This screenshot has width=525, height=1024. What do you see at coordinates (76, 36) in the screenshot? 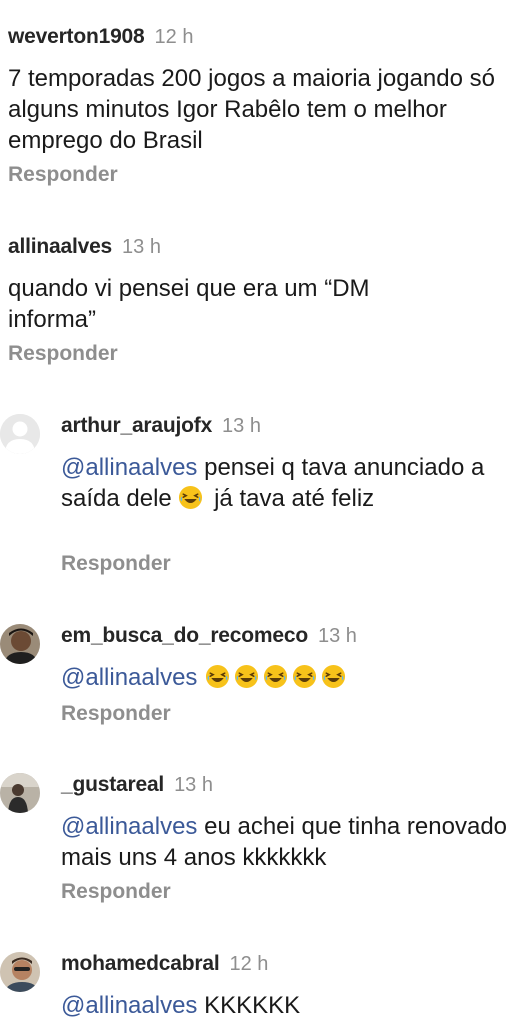
I see `username: weverton1908` at bounding box center [76, 36].